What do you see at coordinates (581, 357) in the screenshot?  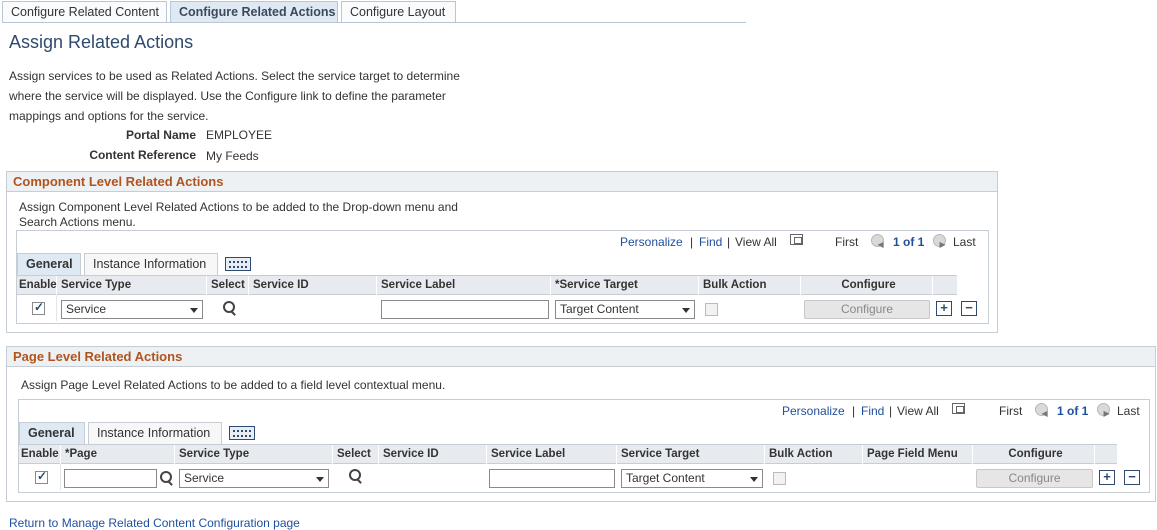 I see `page-level-title: Page Level Related Actions` at bounding box center [581, 357].